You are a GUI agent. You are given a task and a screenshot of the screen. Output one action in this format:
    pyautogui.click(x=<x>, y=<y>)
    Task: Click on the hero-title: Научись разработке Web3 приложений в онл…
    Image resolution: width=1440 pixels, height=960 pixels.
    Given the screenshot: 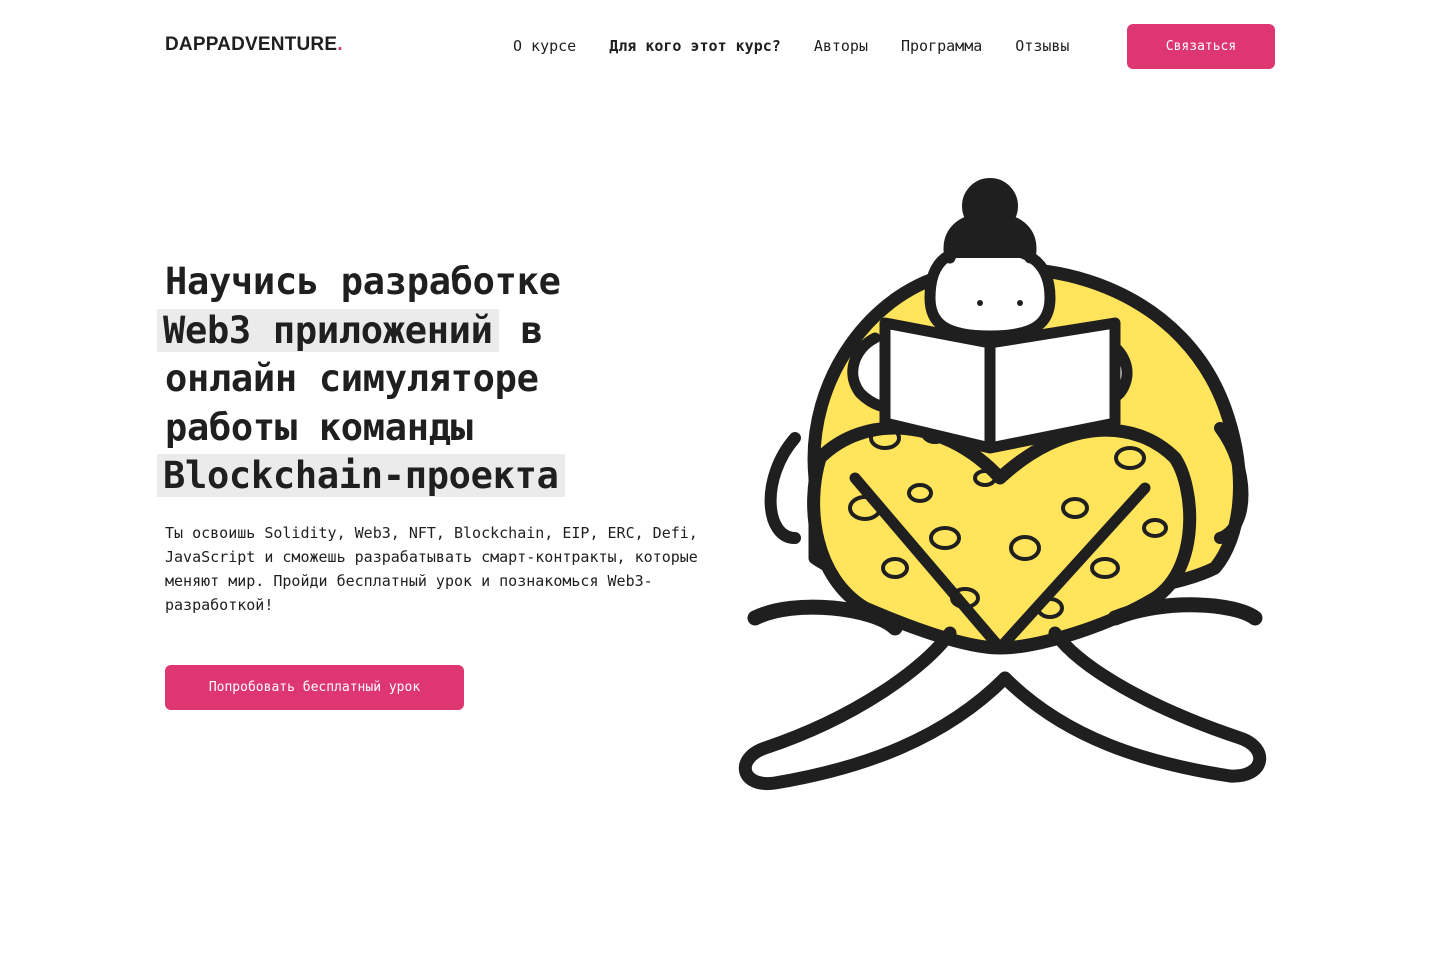 What is the action you would take?
    pyautogui.click(x=361, y=379)
    